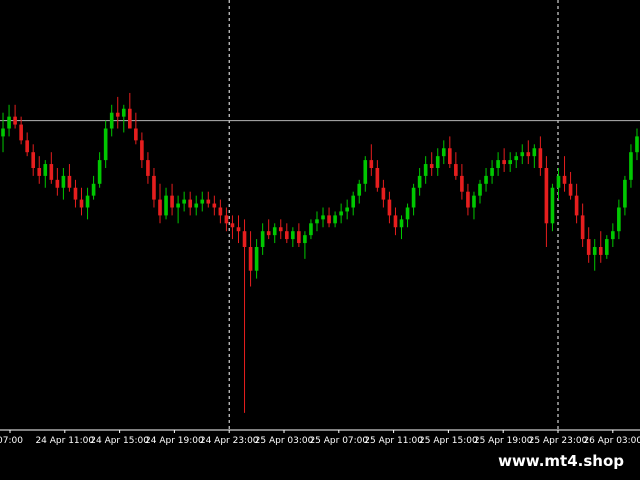  I want to click on x-axis-tick-label: 25 Apr 15:00, so click(448, 441).